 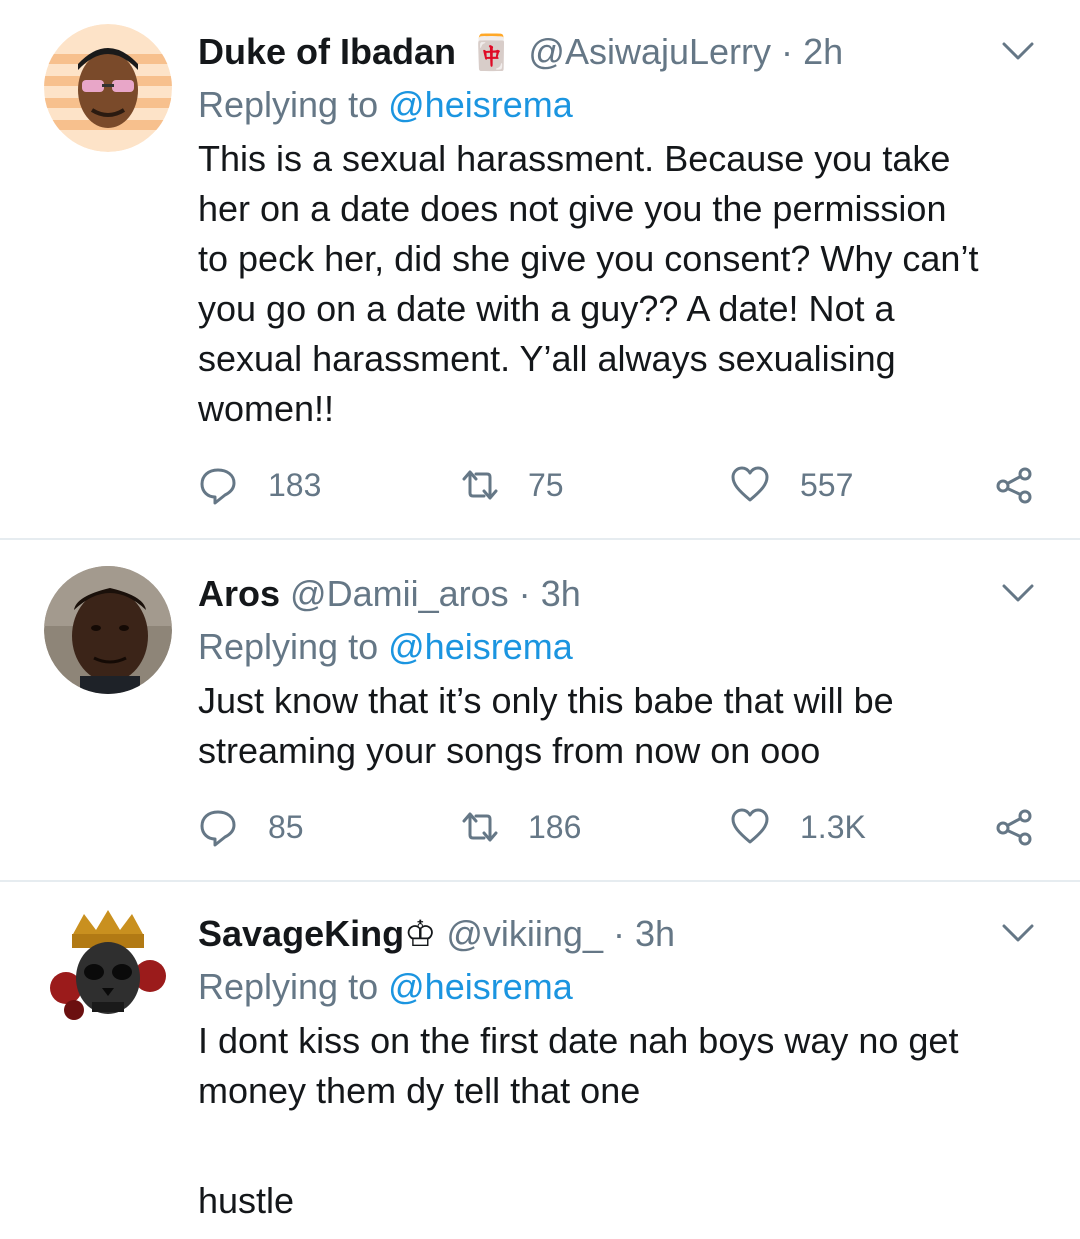 I want to click on retweet-button: 186, so click(x=520, y=827).